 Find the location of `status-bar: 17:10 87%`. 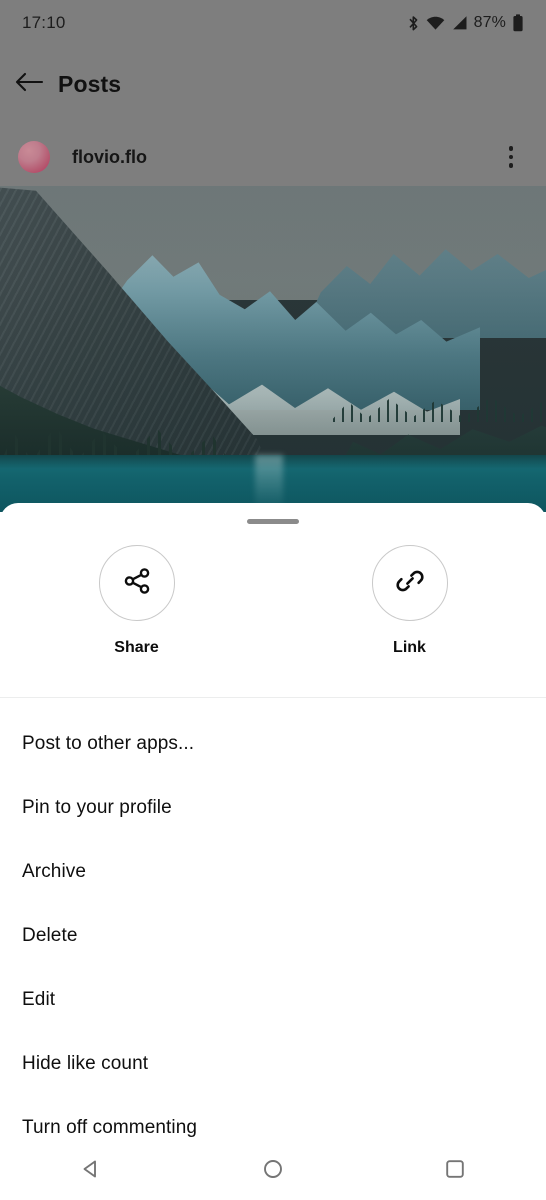

status-bar: 17:10 87% is located at coordinates (273, 23).